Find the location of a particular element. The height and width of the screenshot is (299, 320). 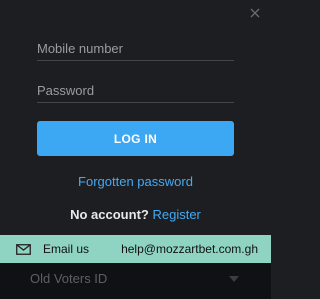

register-link: Register is located at coordinates (176, 214).